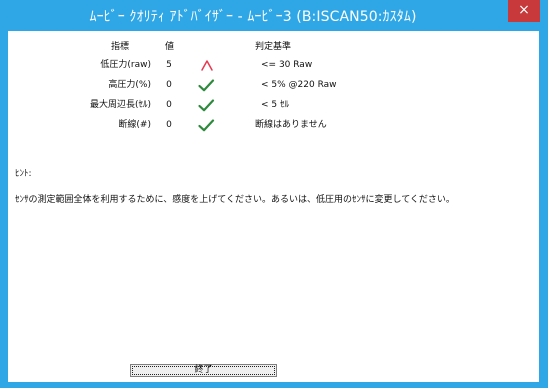 The height and width of the screenshot is (388, 548). What do you see at coordinates (120, 47) in the screenshot?
I see `metric-header: 指標` at bounding box center [120, 47].